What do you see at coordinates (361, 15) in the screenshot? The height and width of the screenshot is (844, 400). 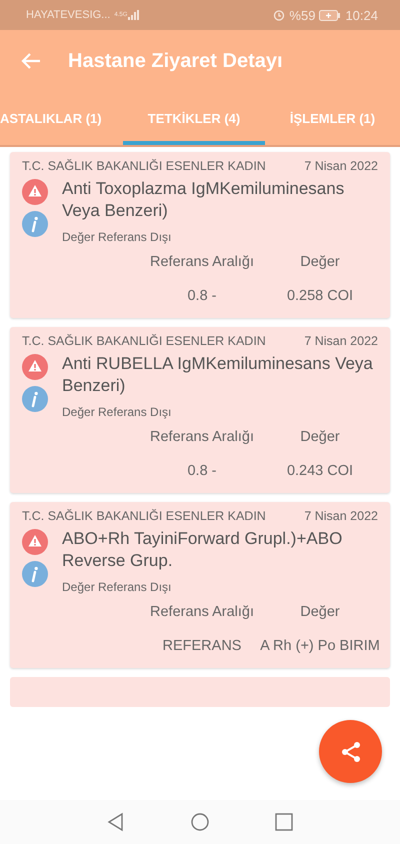 I see `clock: 10:24` at bounding box center [361, 15].